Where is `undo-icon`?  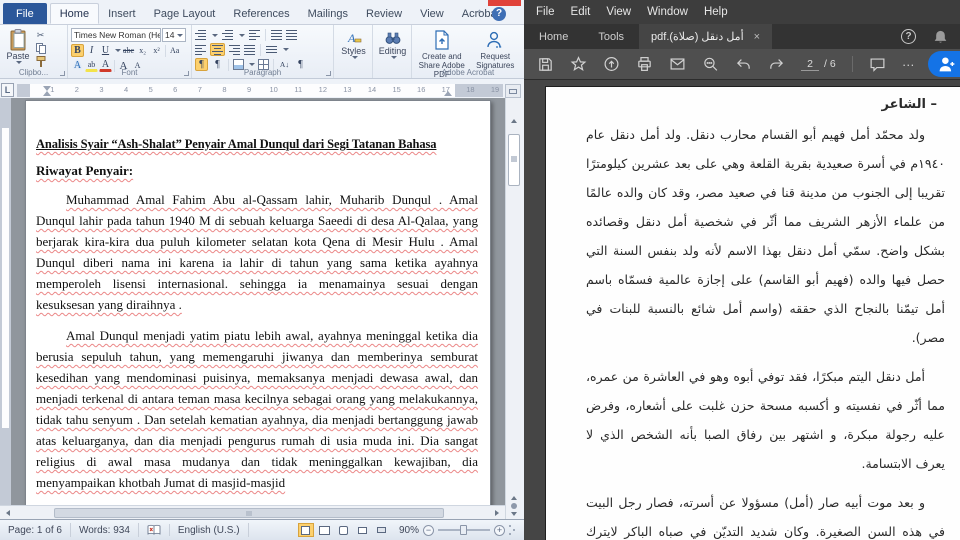 undo-icon is located at coordinates (743, 64).